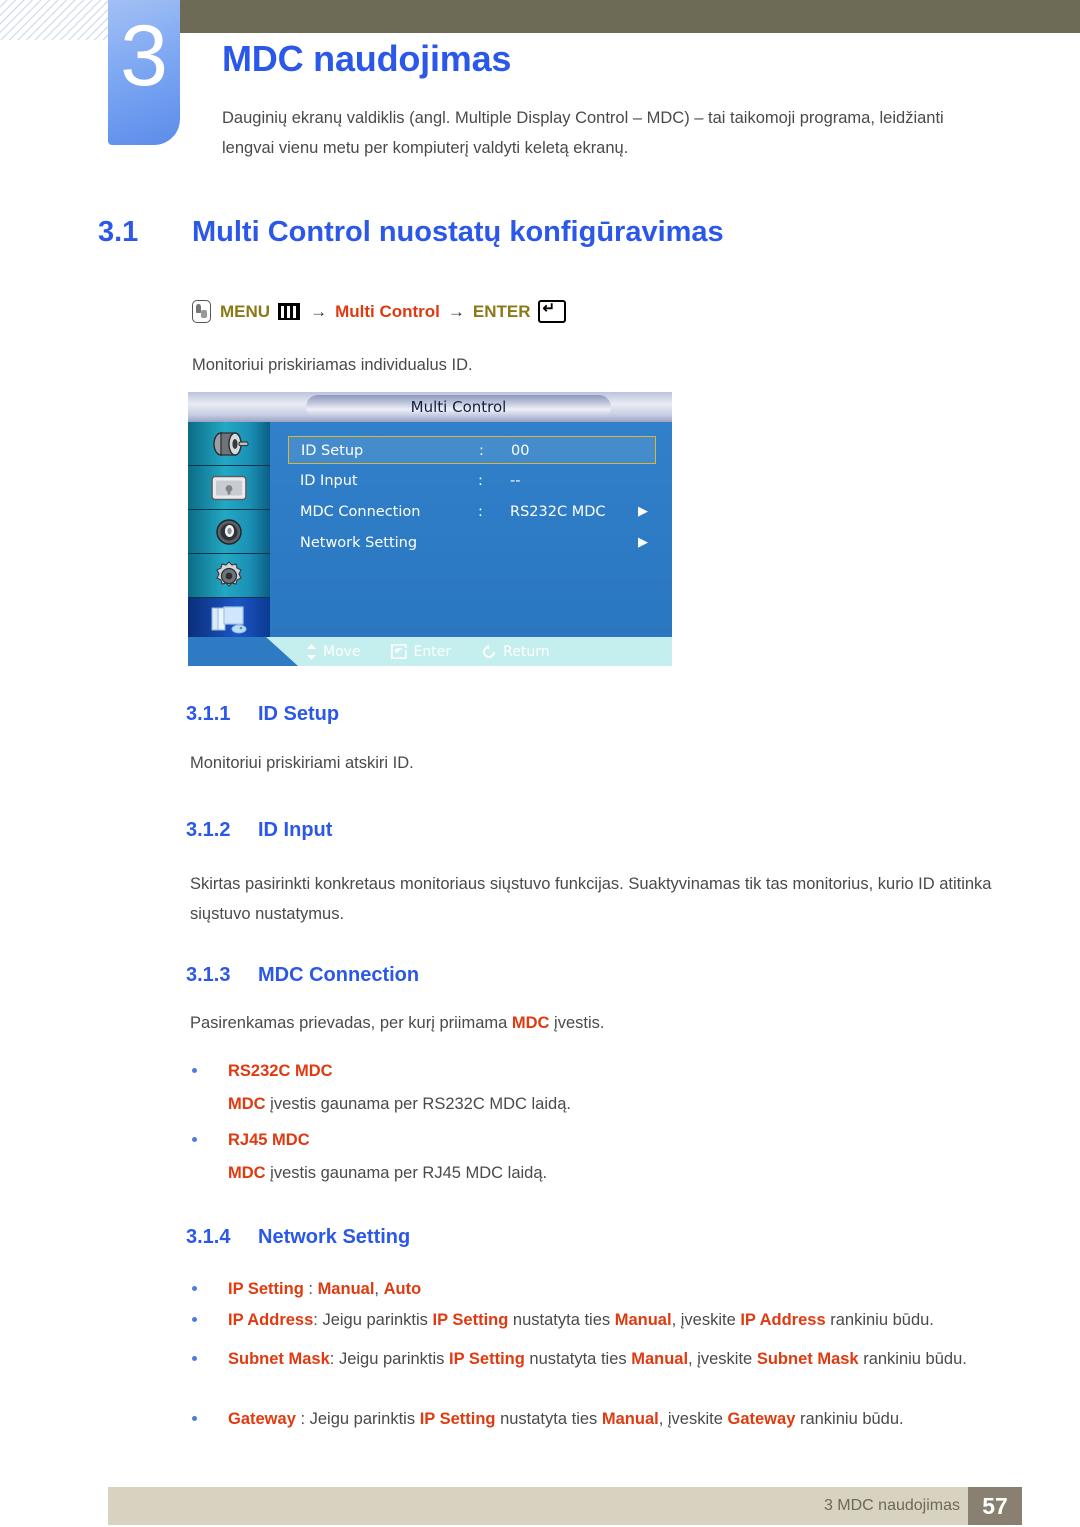 This screenshot has width=1080, height=1527. Describe the element at coordinates (310, 1289) in the screenshot. I see `inline-text: :` at that location.